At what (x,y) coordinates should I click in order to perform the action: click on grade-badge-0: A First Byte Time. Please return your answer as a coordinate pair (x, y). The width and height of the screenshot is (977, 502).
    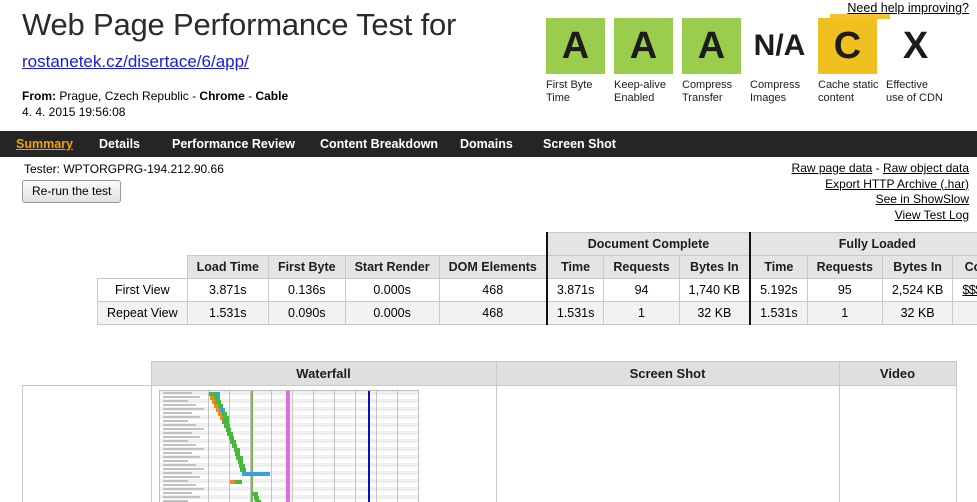
    Looking at the image, I should click on (580, 61).